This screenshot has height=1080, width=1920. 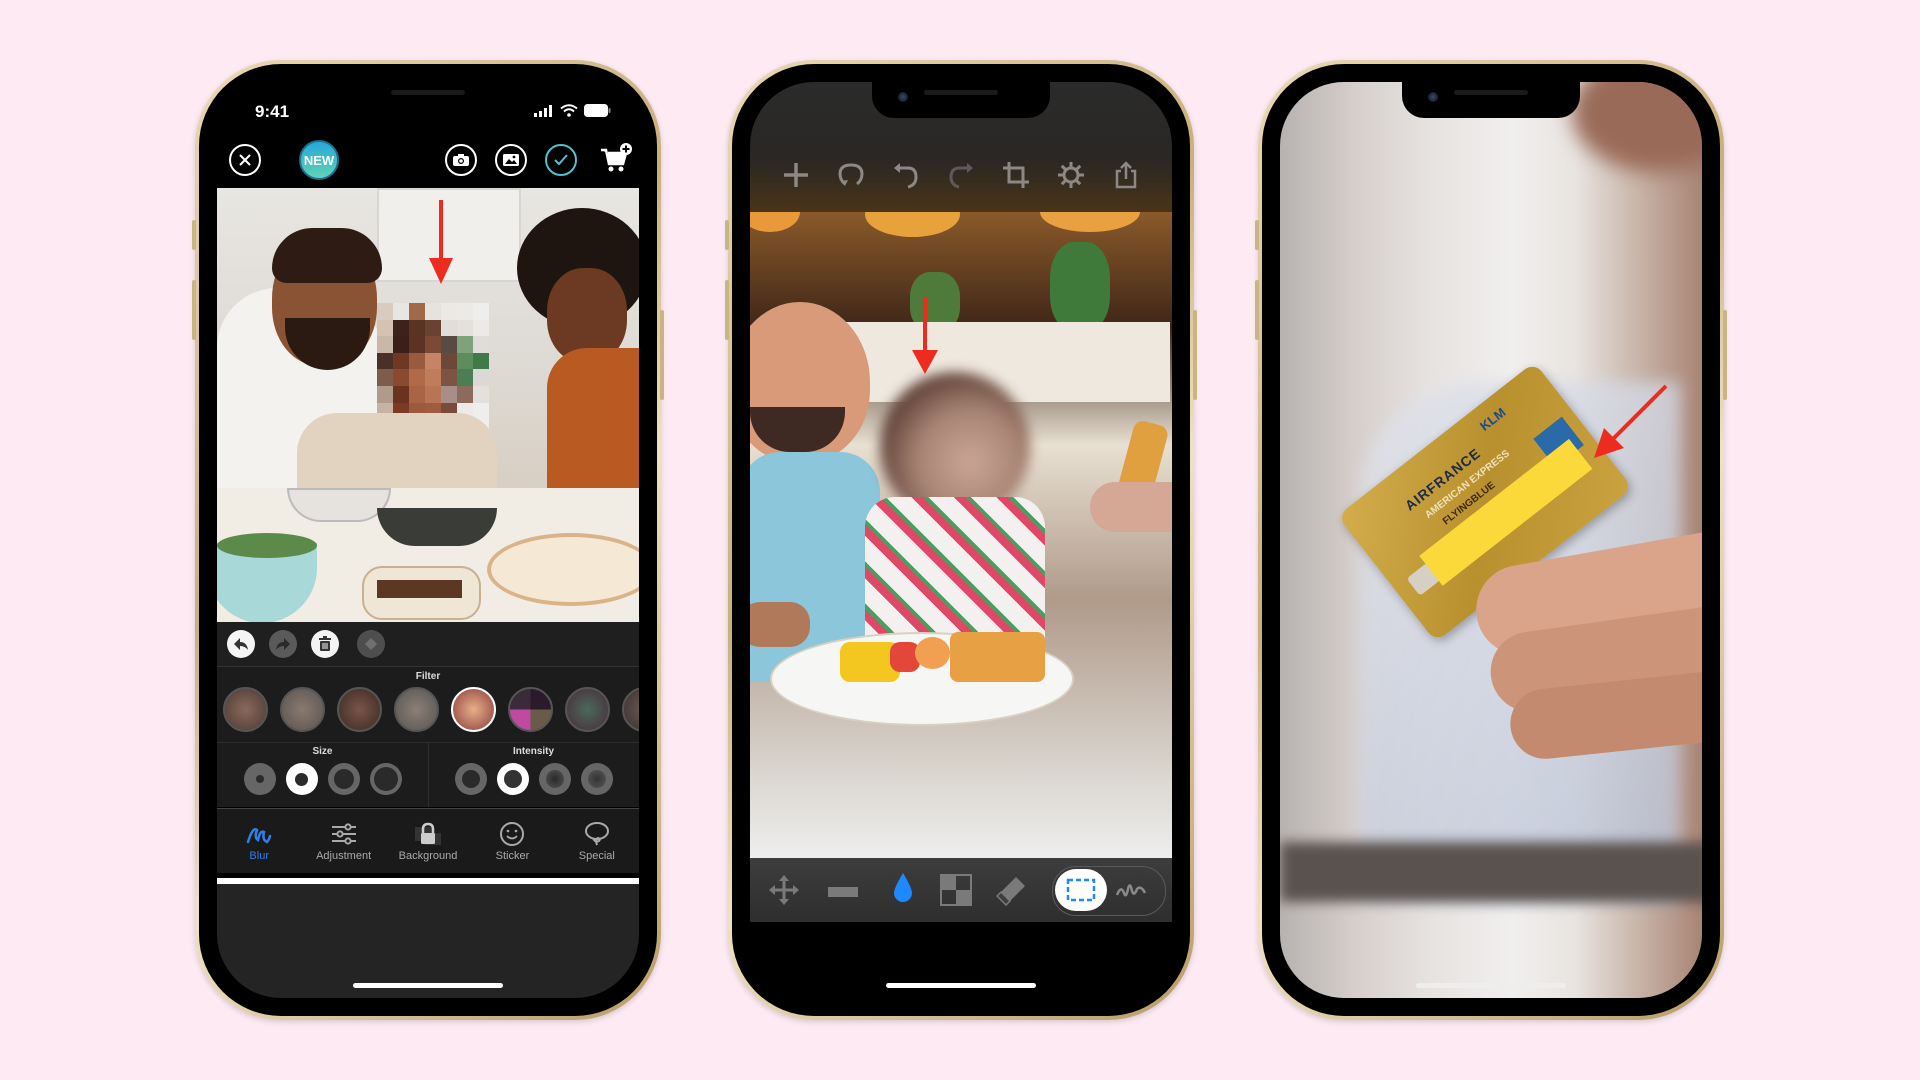 What do you see at coordinates (473, 709) in the screenshot?
I see `filter-option-selected` at bounding box center [473, 709].